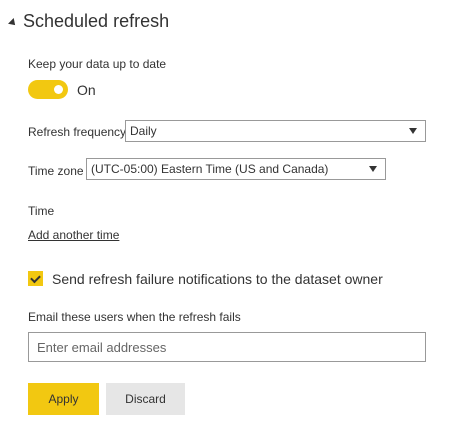  I want to click on refresh-frequency-value: Daily, so click(143, 131).